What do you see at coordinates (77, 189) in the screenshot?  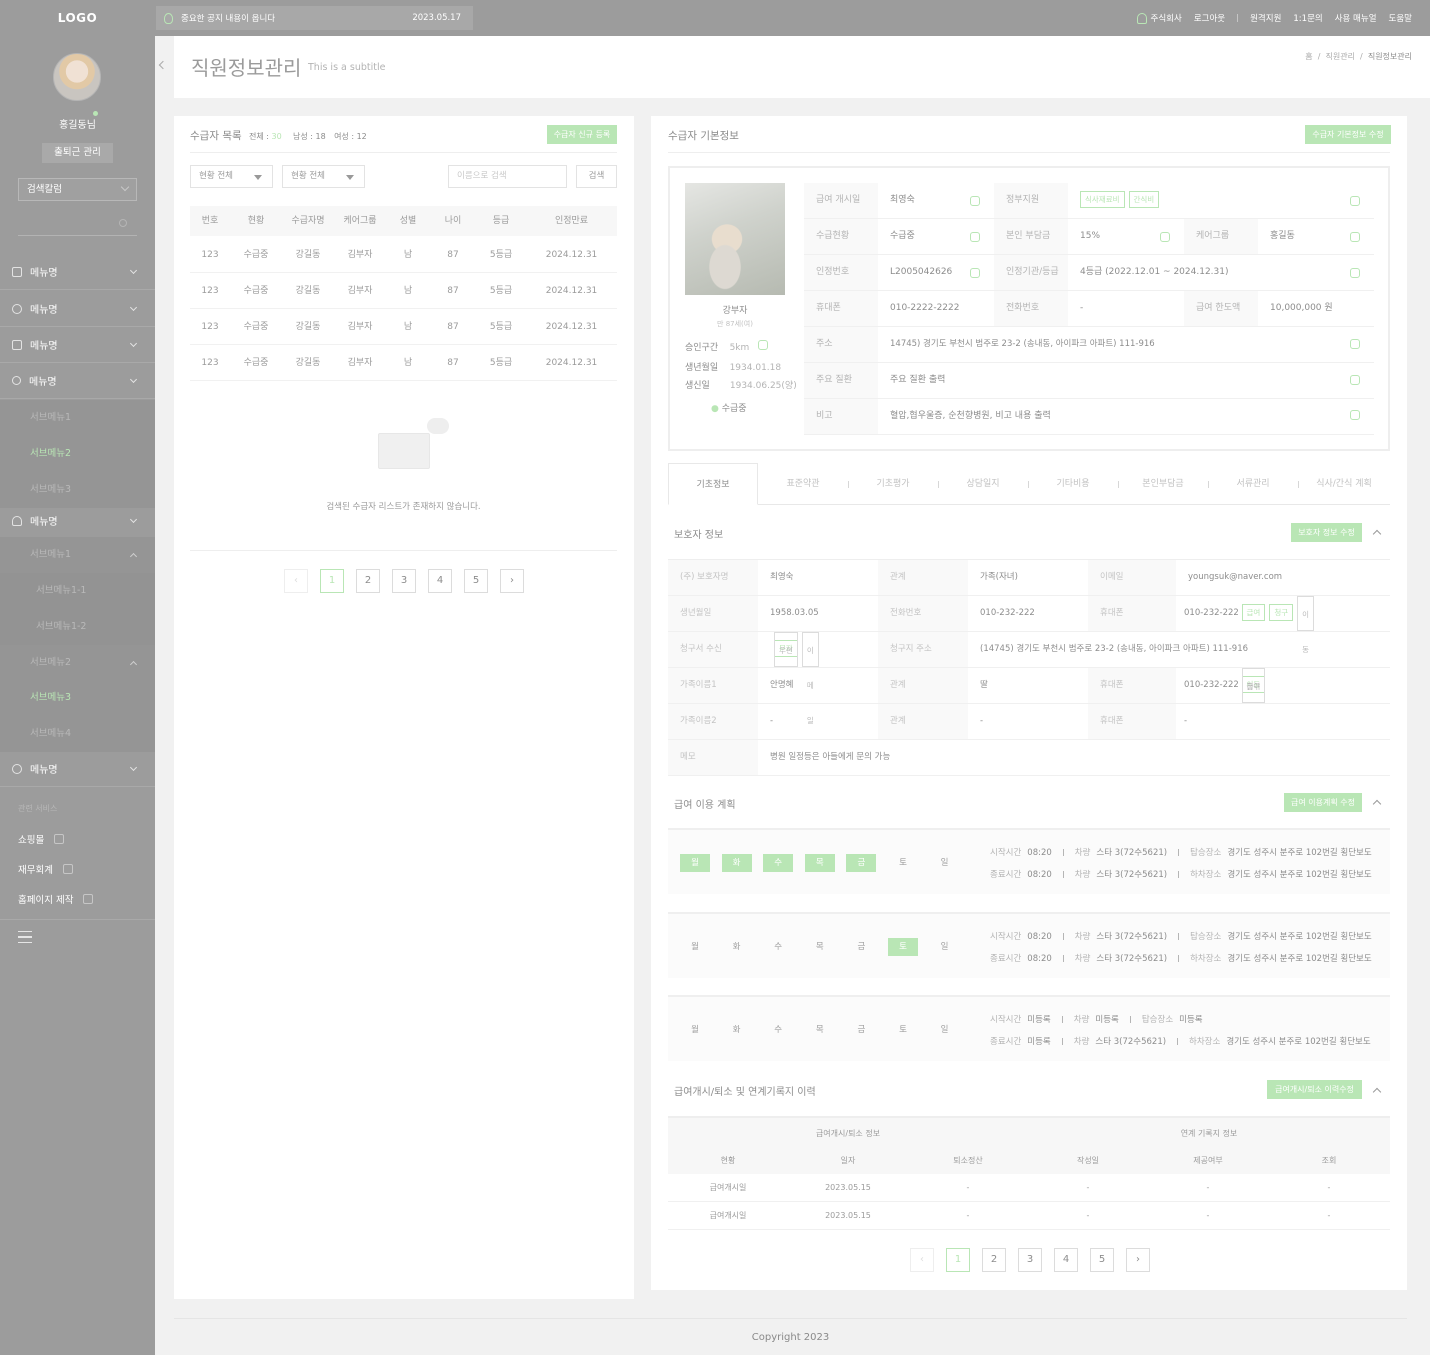 I see `search-column-select: 검색칼럼` at bounding box center [77, 189].